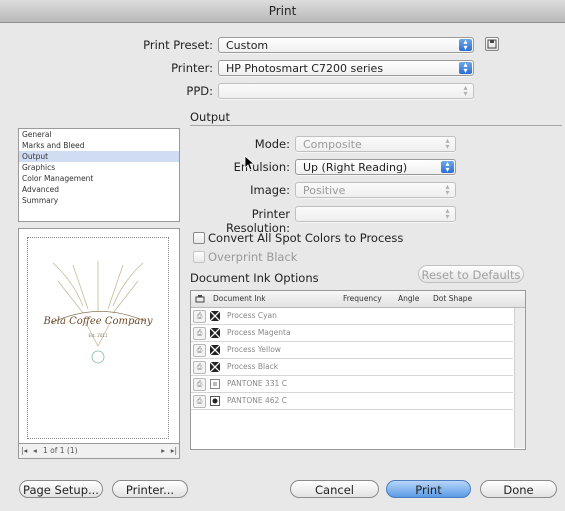 This screenshot has height=511, width=565. I want to click on print-preview: Bela Coffee Company Est. 2011, so click(99, 339).